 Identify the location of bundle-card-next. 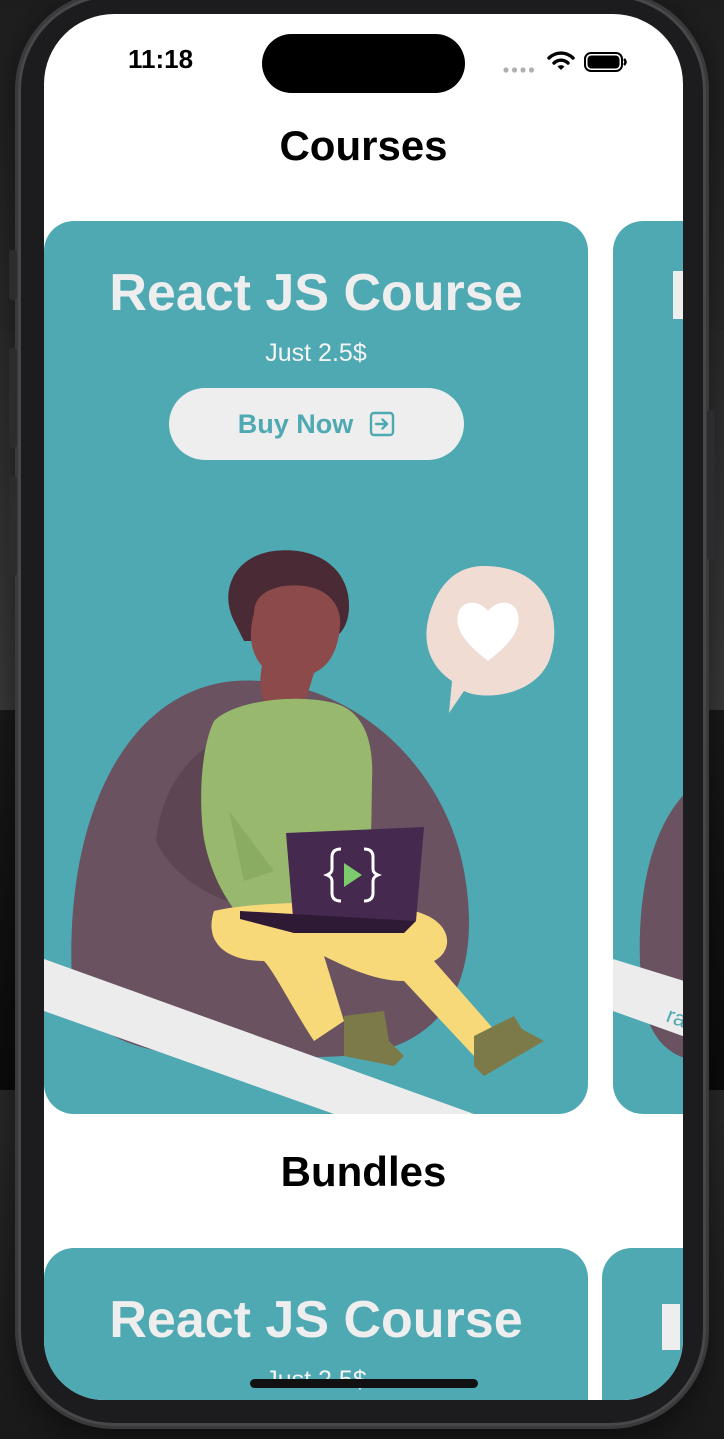
(642, 1324).